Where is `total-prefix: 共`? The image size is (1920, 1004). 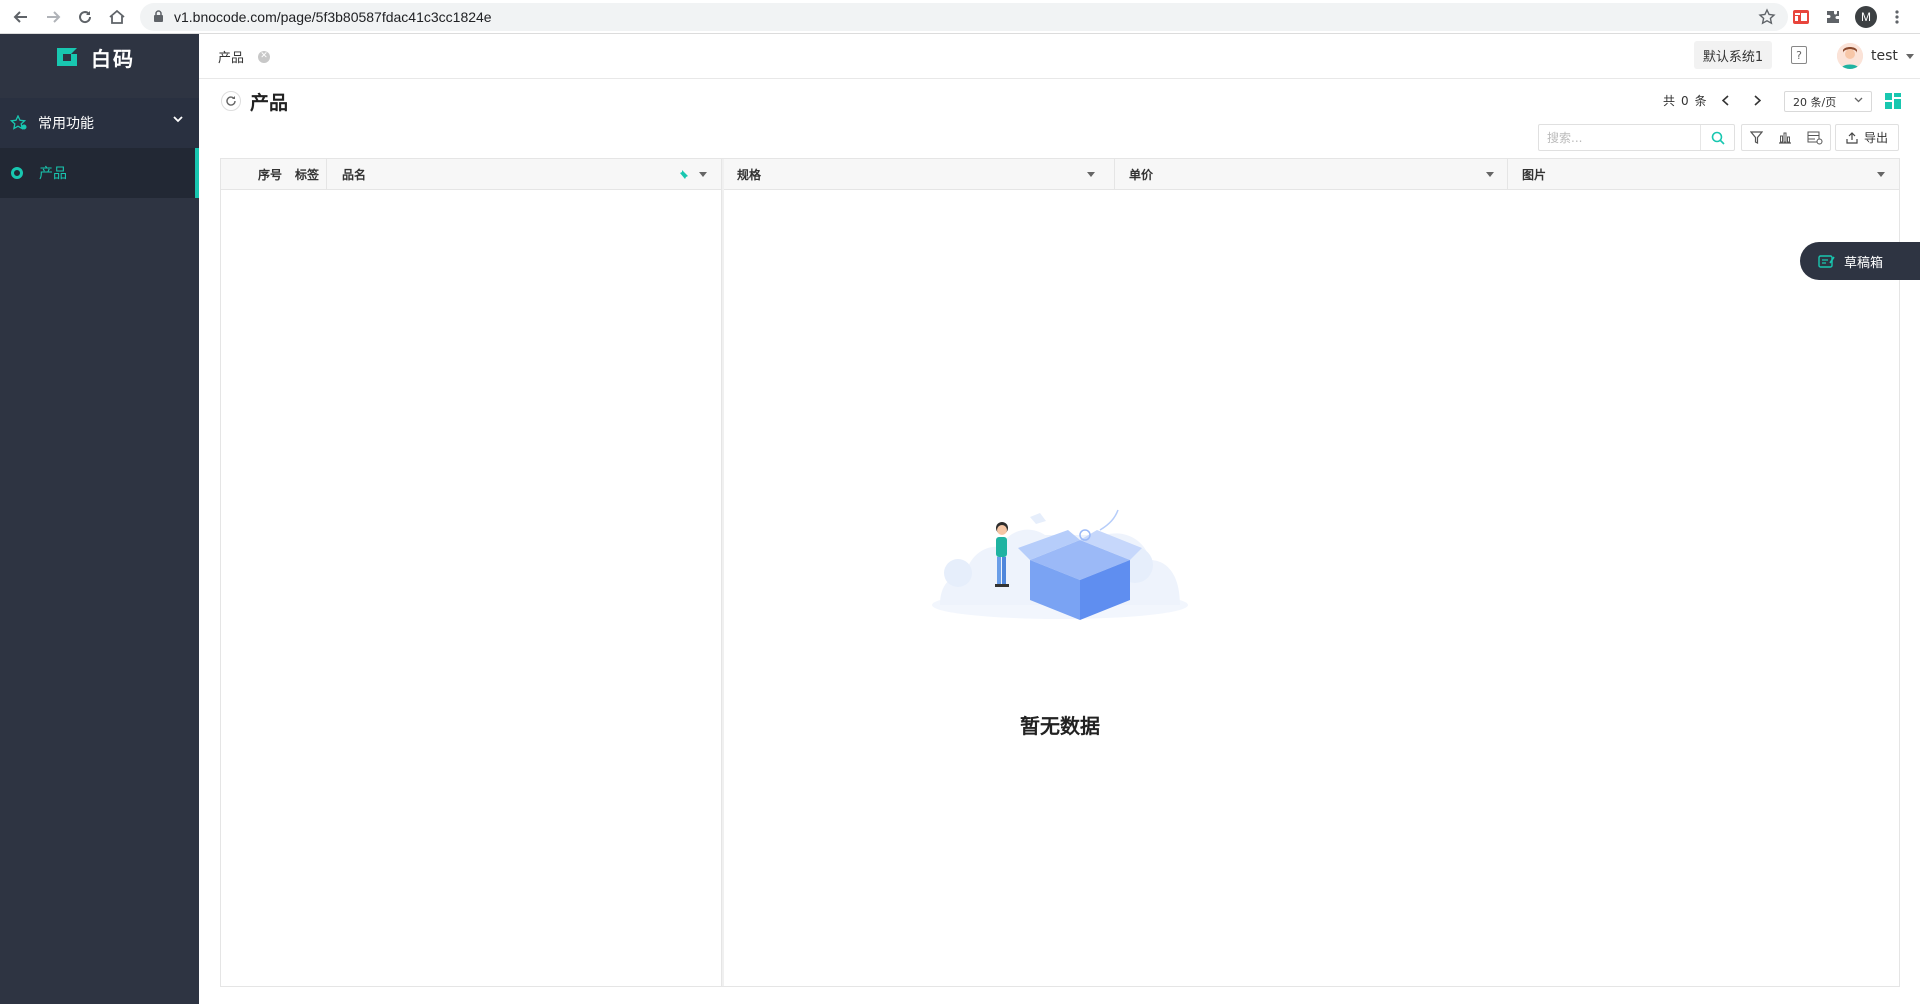 total-prefix: 共 is located at coordinates (1669, 101).